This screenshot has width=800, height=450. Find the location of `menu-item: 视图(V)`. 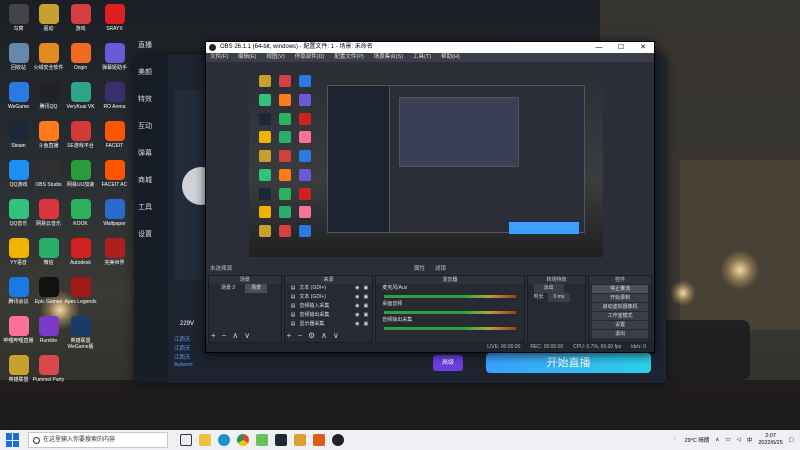

menu-item: 视图(V) is located at coordinates (275, 57).